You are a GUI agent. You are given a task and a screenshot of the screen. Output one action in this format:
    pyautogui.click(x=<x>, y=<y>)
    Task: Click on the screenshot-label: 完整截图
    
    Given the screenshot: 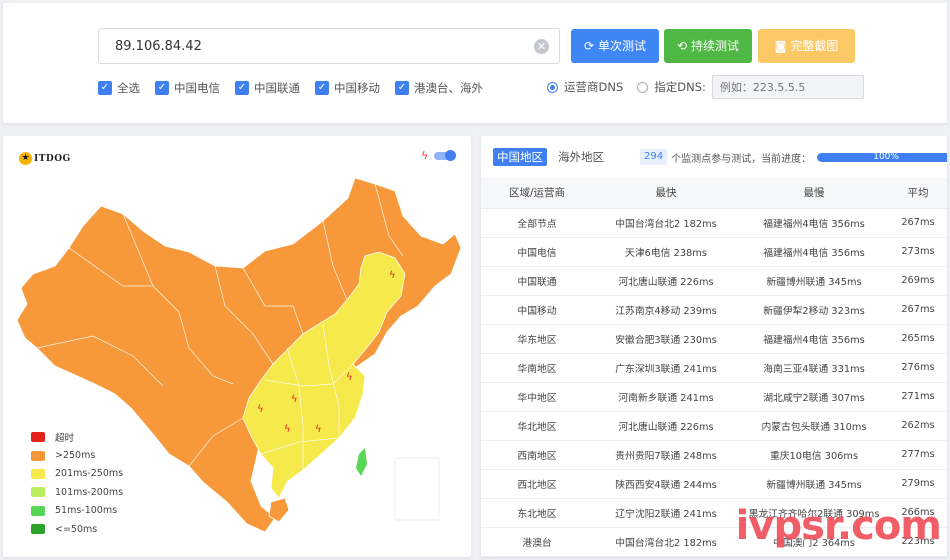 What is the action you would take?
    pyautogui.click(x=814, y=46)
    